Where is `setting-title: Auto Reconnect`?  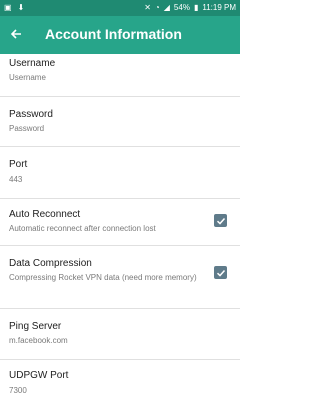 setting-title: Auto Reconnect is located at coordinates (45, 214).